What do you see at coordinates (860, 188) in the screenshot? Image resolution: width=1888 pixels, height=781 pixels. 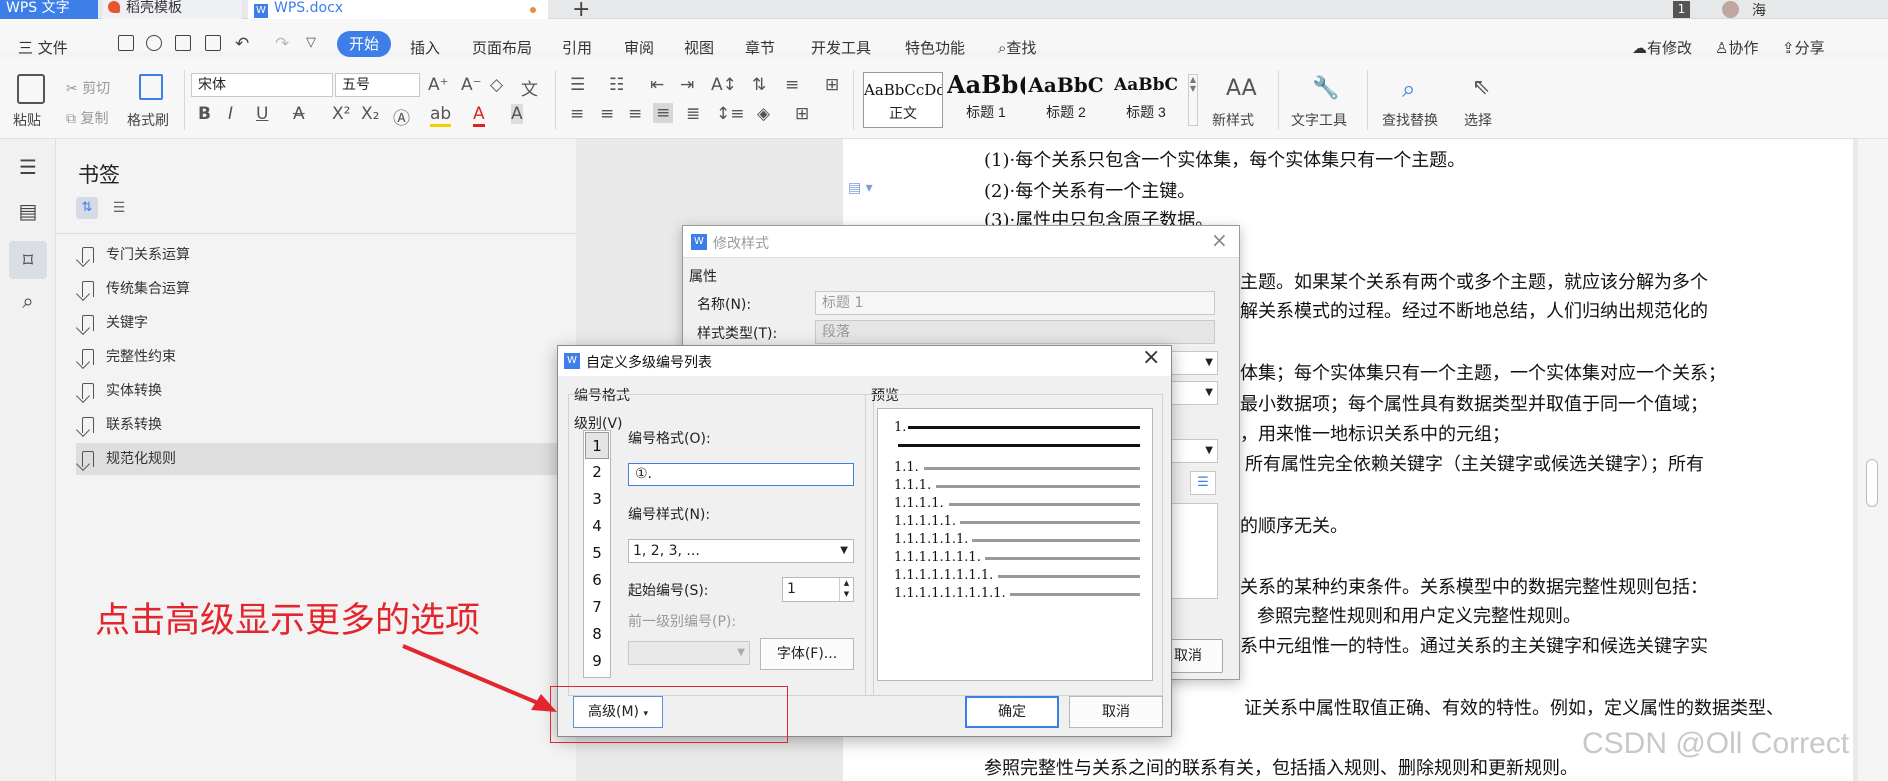 I see `paragraph-tool-icon: ▤ ▾` at bounding box center [860, 188].